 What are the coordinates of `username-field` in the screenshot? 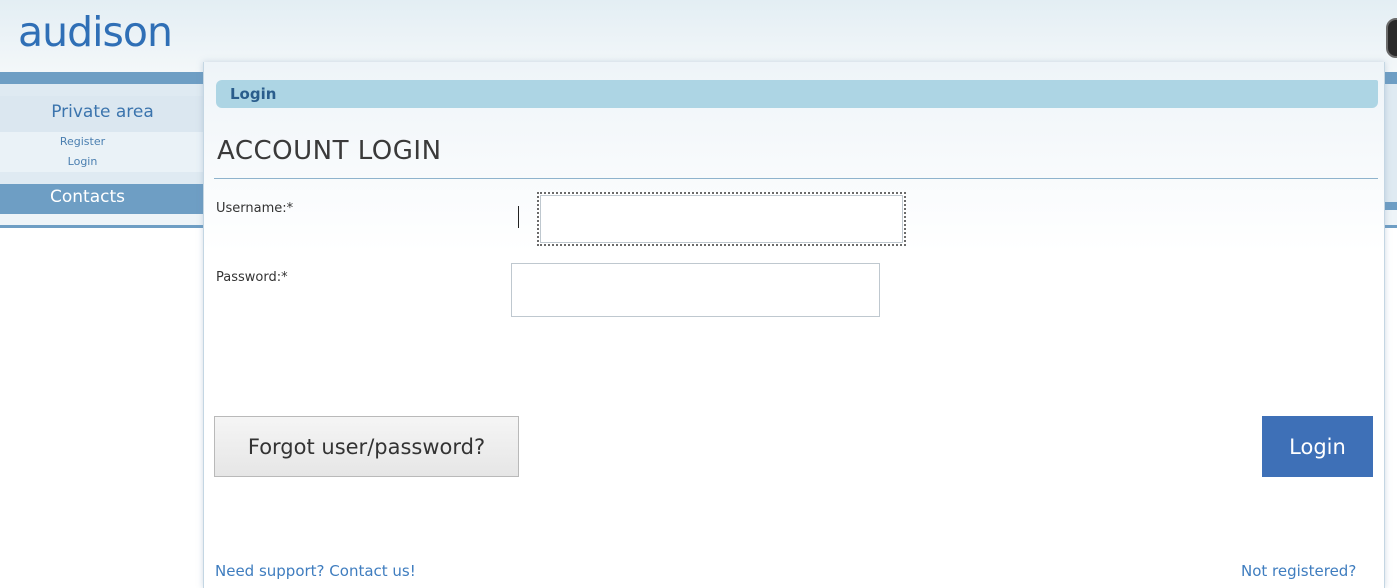 It's located at (721, 219).